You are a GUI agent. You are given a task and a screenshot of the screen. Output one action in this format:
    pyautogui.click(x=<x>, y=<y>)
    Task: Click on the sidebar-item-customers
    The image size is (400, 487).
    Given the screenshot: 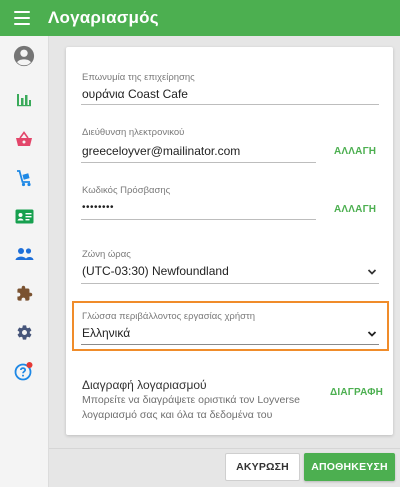 What is the action you would take?
    pyautogui.click(x=24, y=216)
    